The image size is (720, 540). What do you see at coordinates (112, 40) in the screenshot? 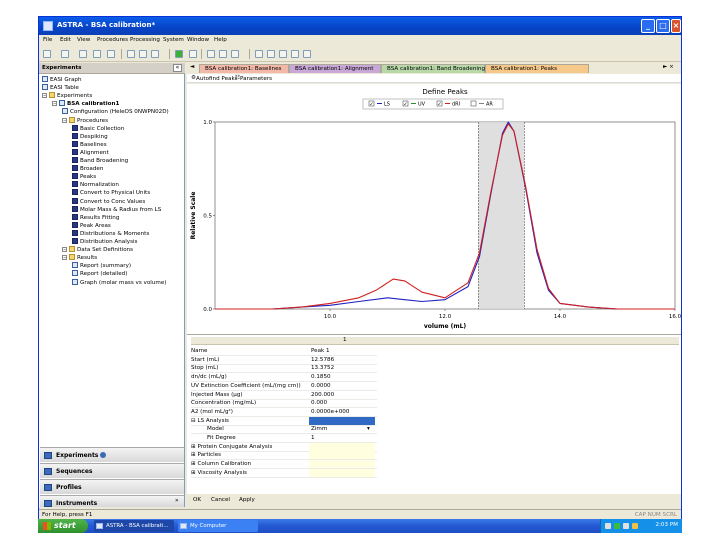
I see `menu-procedures: Procedures` at bounding box center [112, 40].